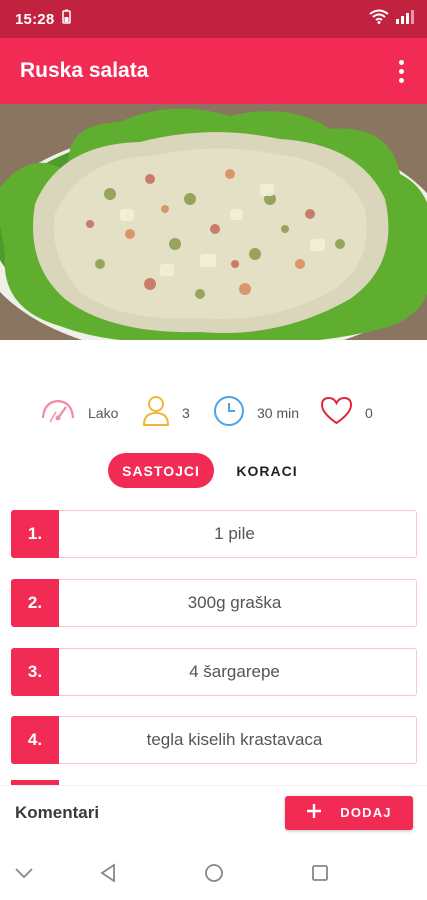 The height and width of the screenshot is (900, 427). Describe the element at coordinates (35, 19) in the screenshot. I see `status-time: 15:28` at that location.